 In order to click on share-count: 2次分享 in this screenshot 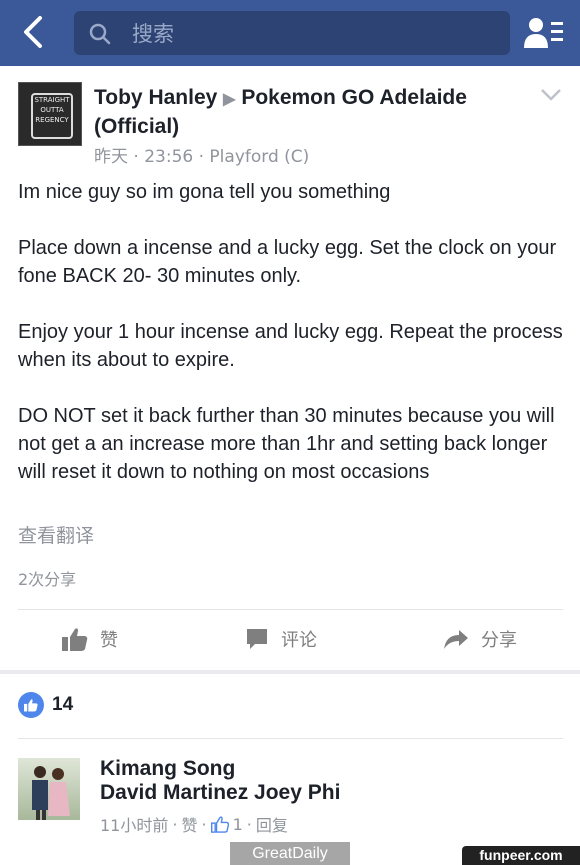, I will do `click(47, 578)`.